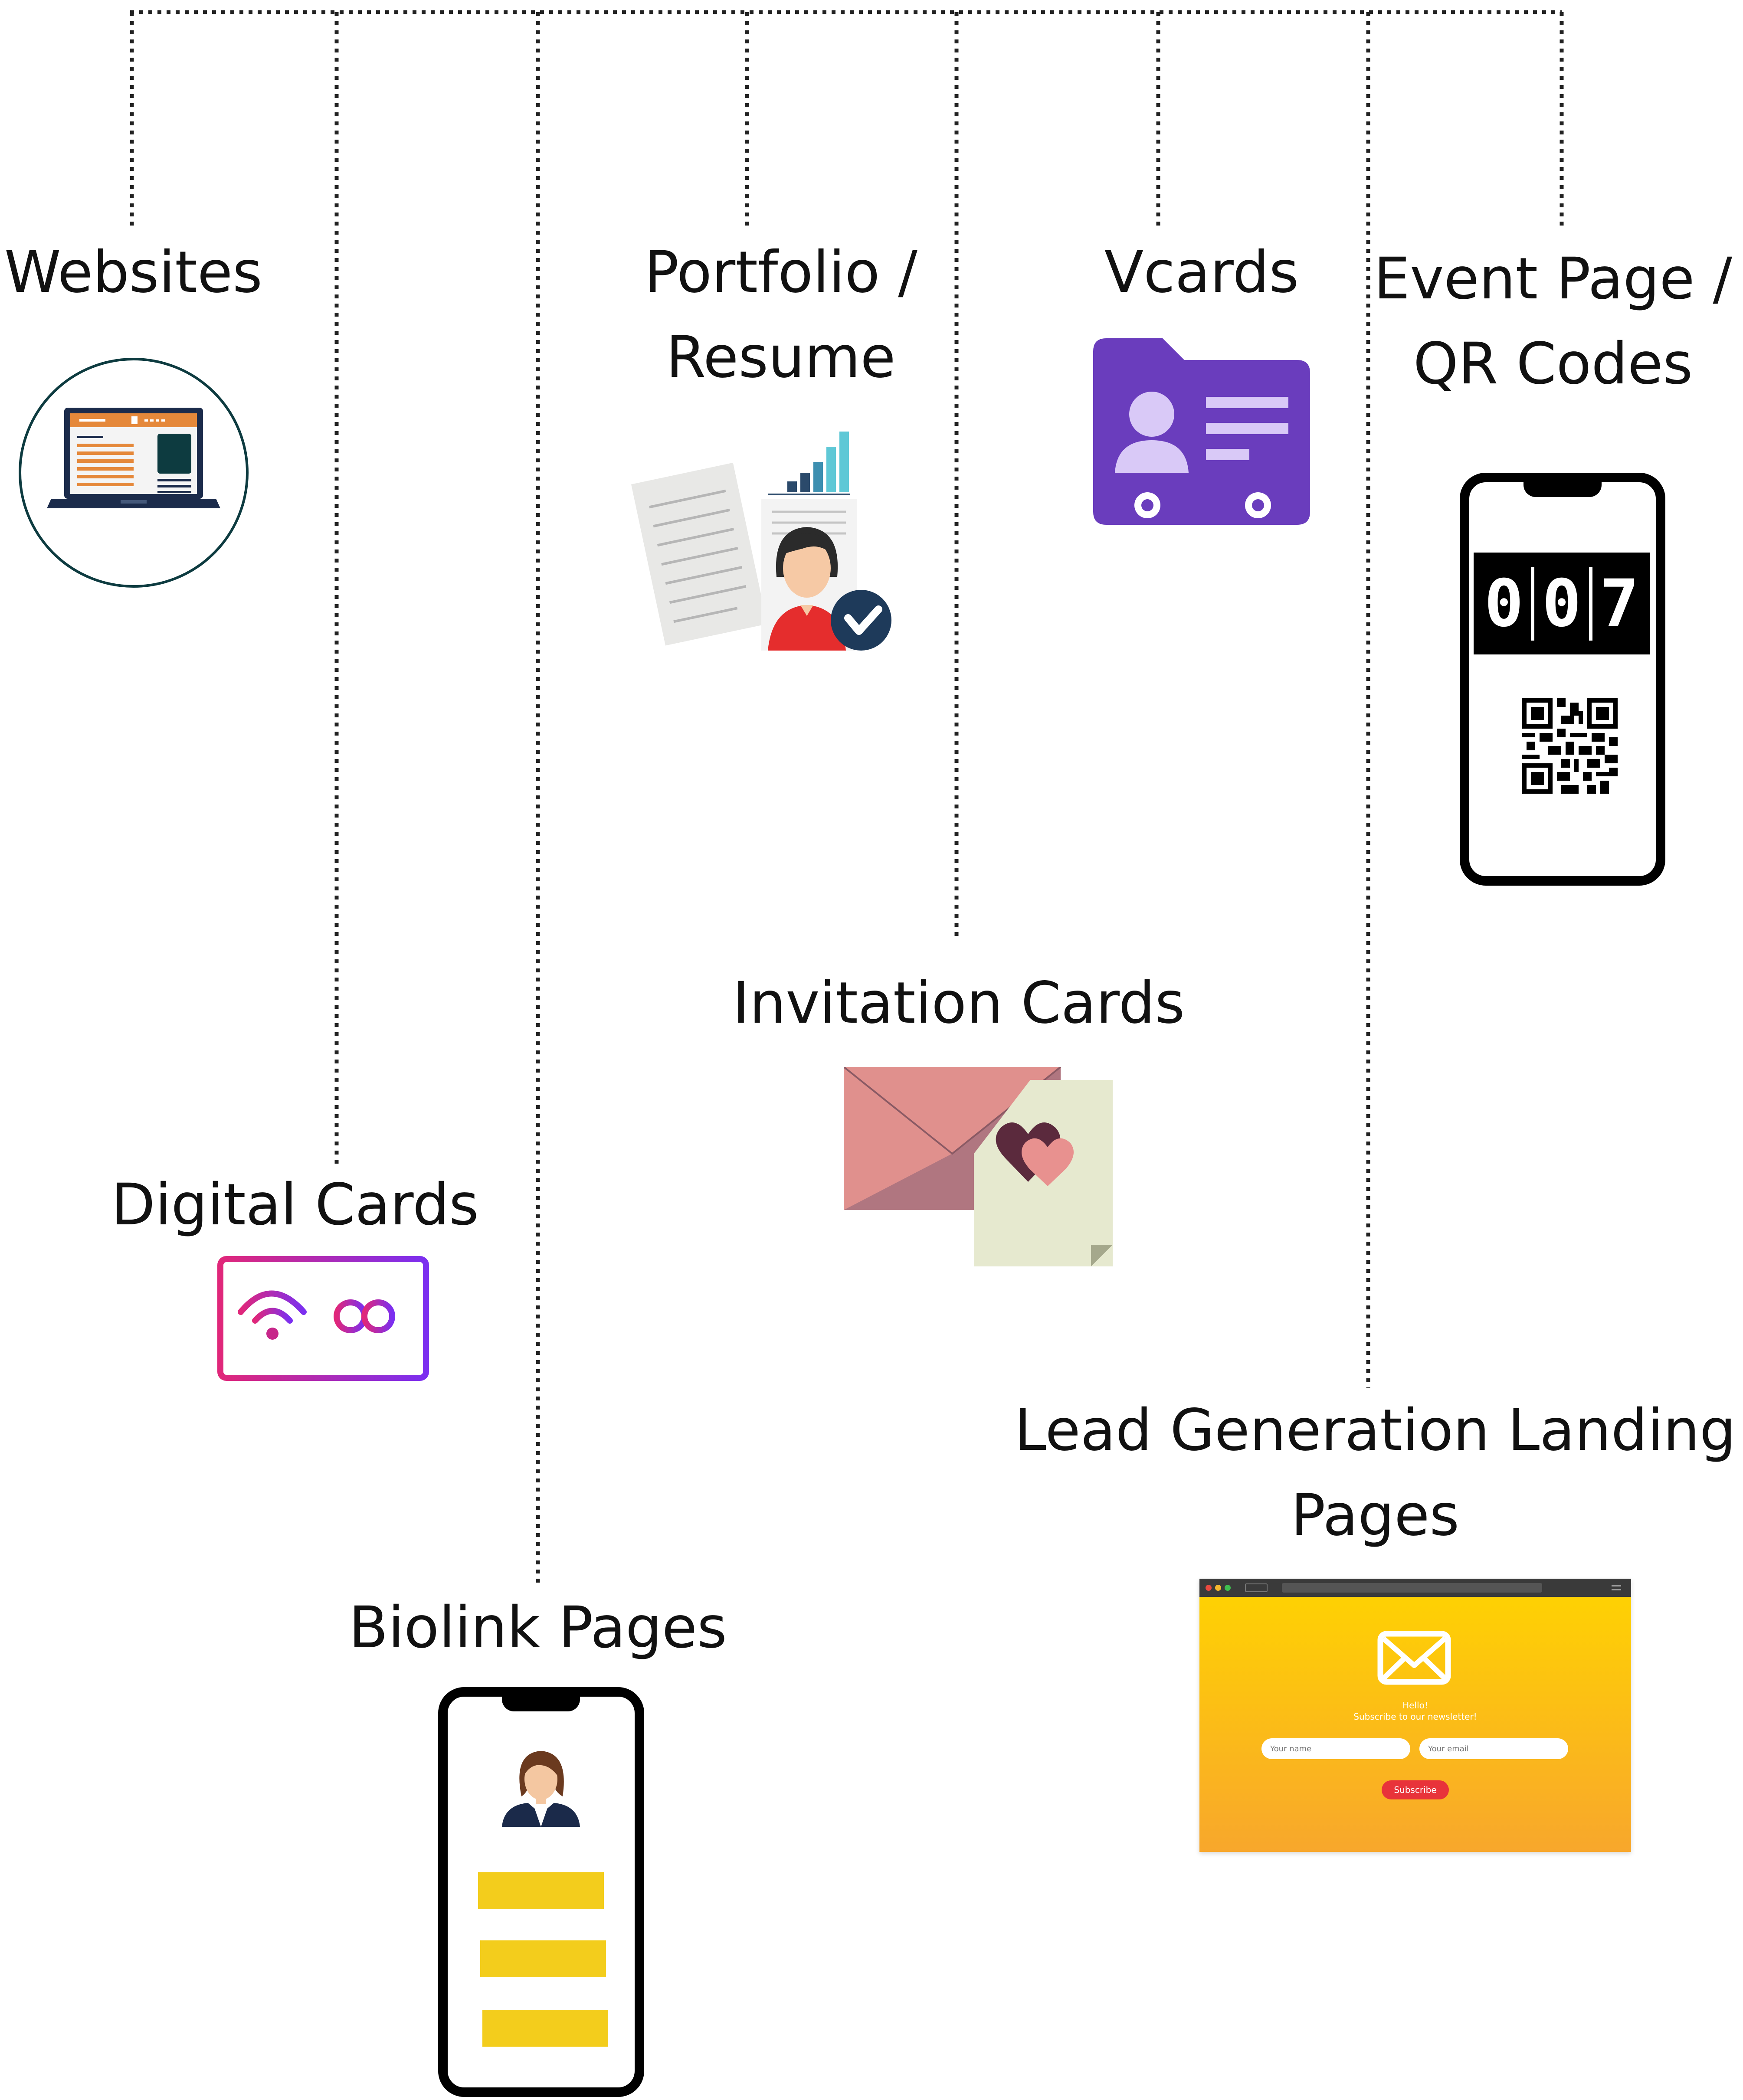 This screenshot has width=1743, height=2100. What do you see at coordinates (1414, 1658) in the screenshot?
I see `envelope-icon` at bounding box center [1414, 1658].